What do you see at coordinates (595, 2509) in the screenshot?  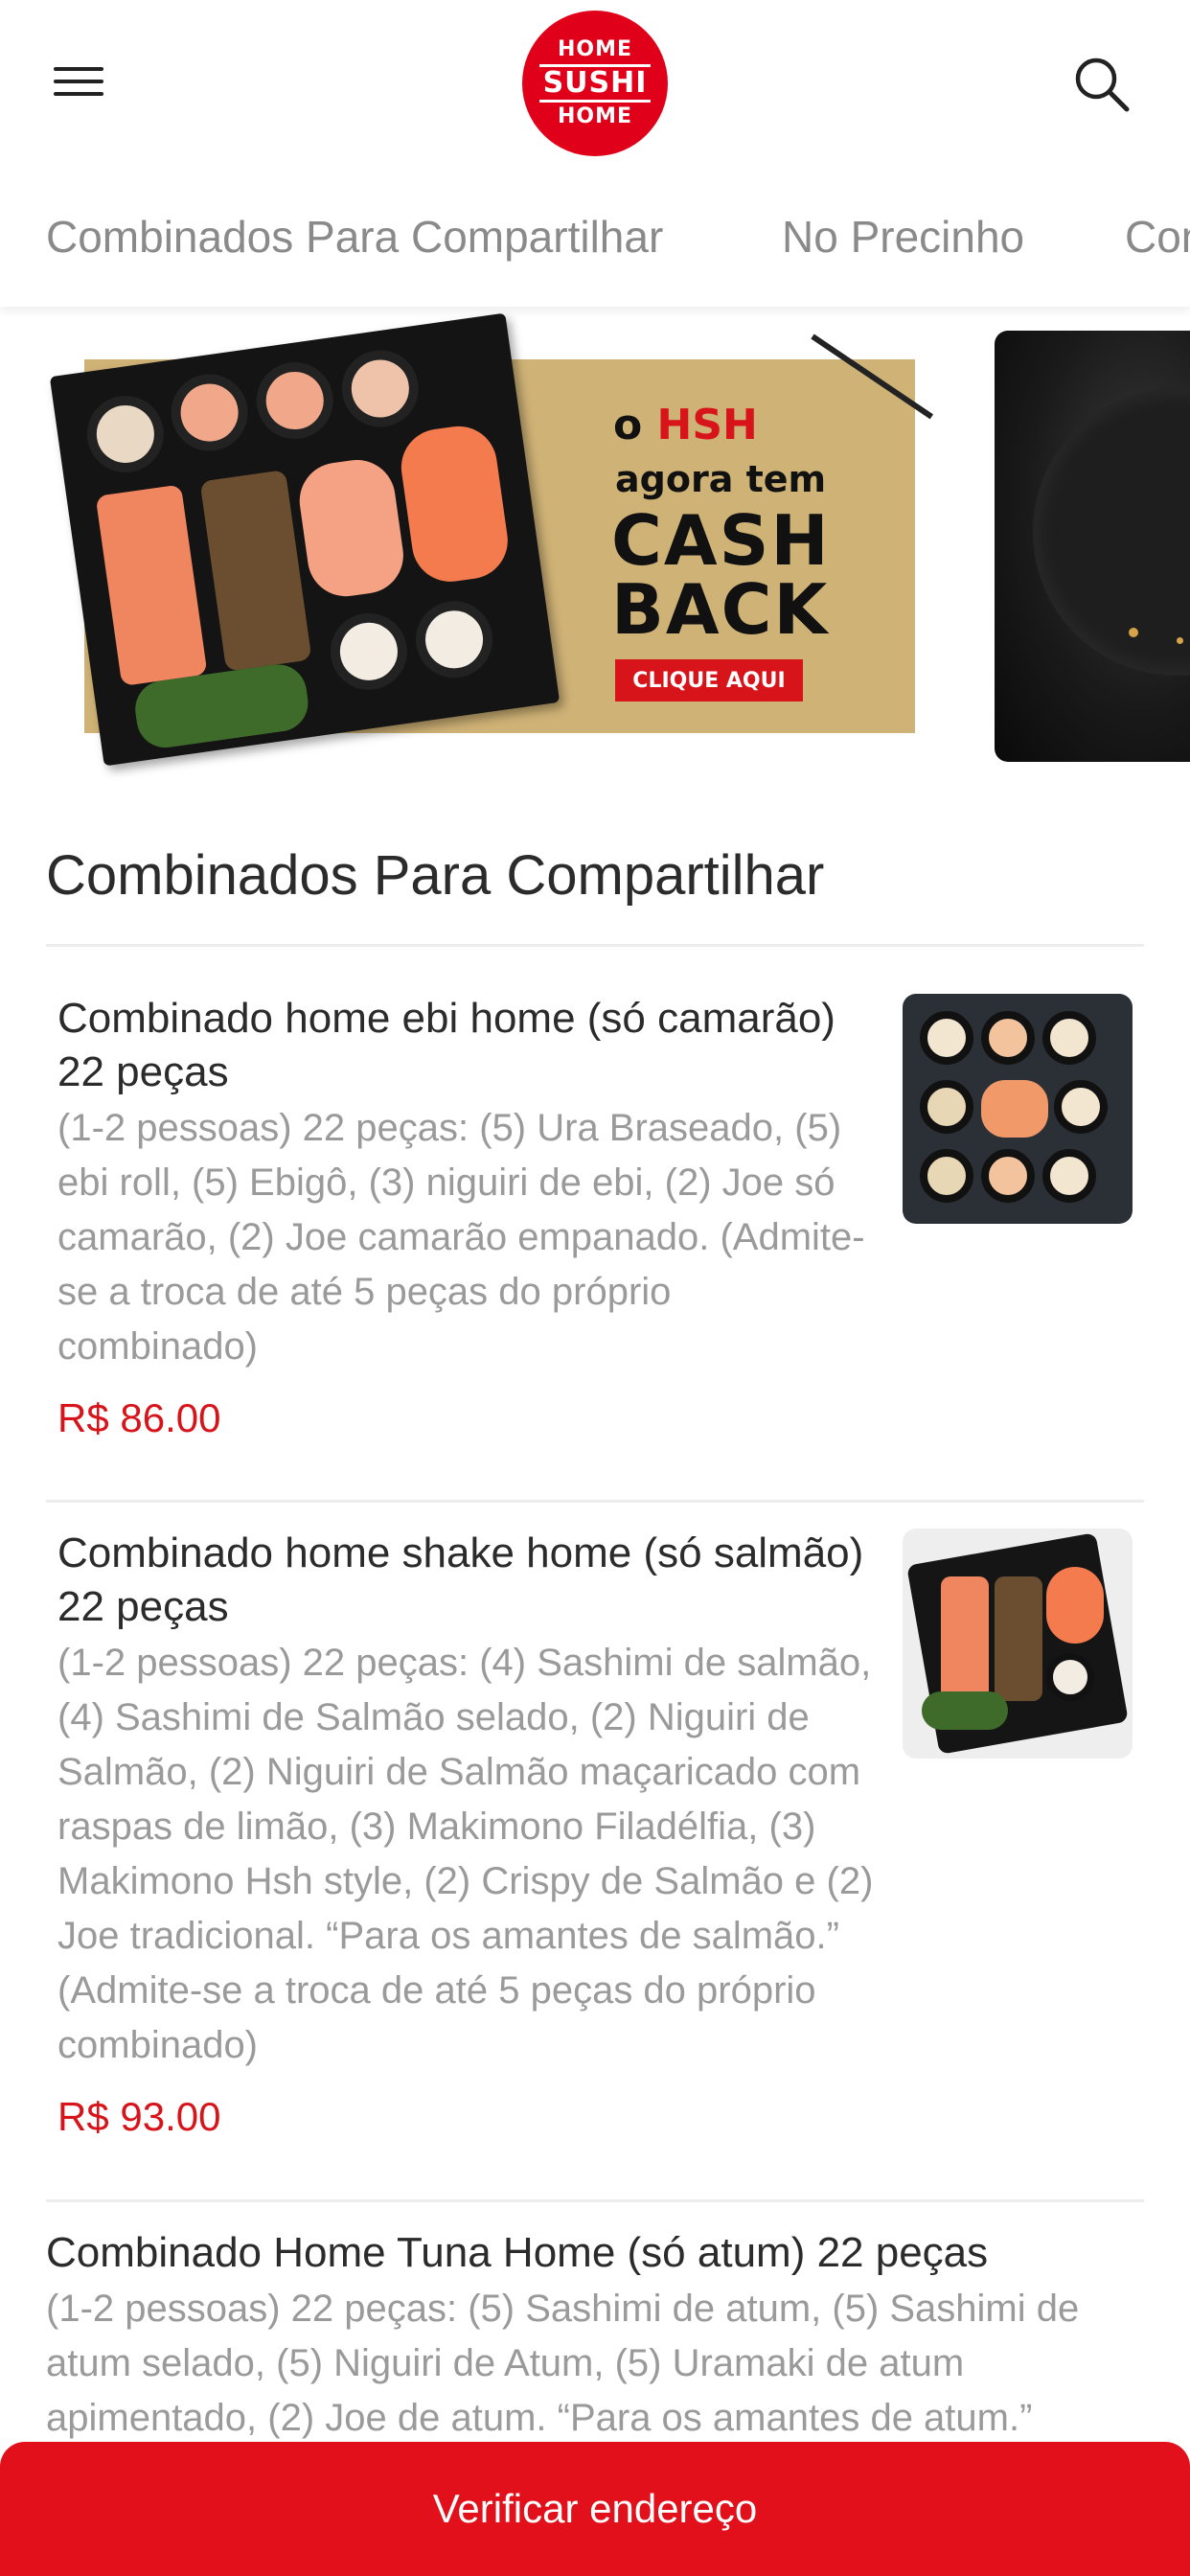 I see `verify-address-button: Verificar endereço` at bounding box center [595, 2509].